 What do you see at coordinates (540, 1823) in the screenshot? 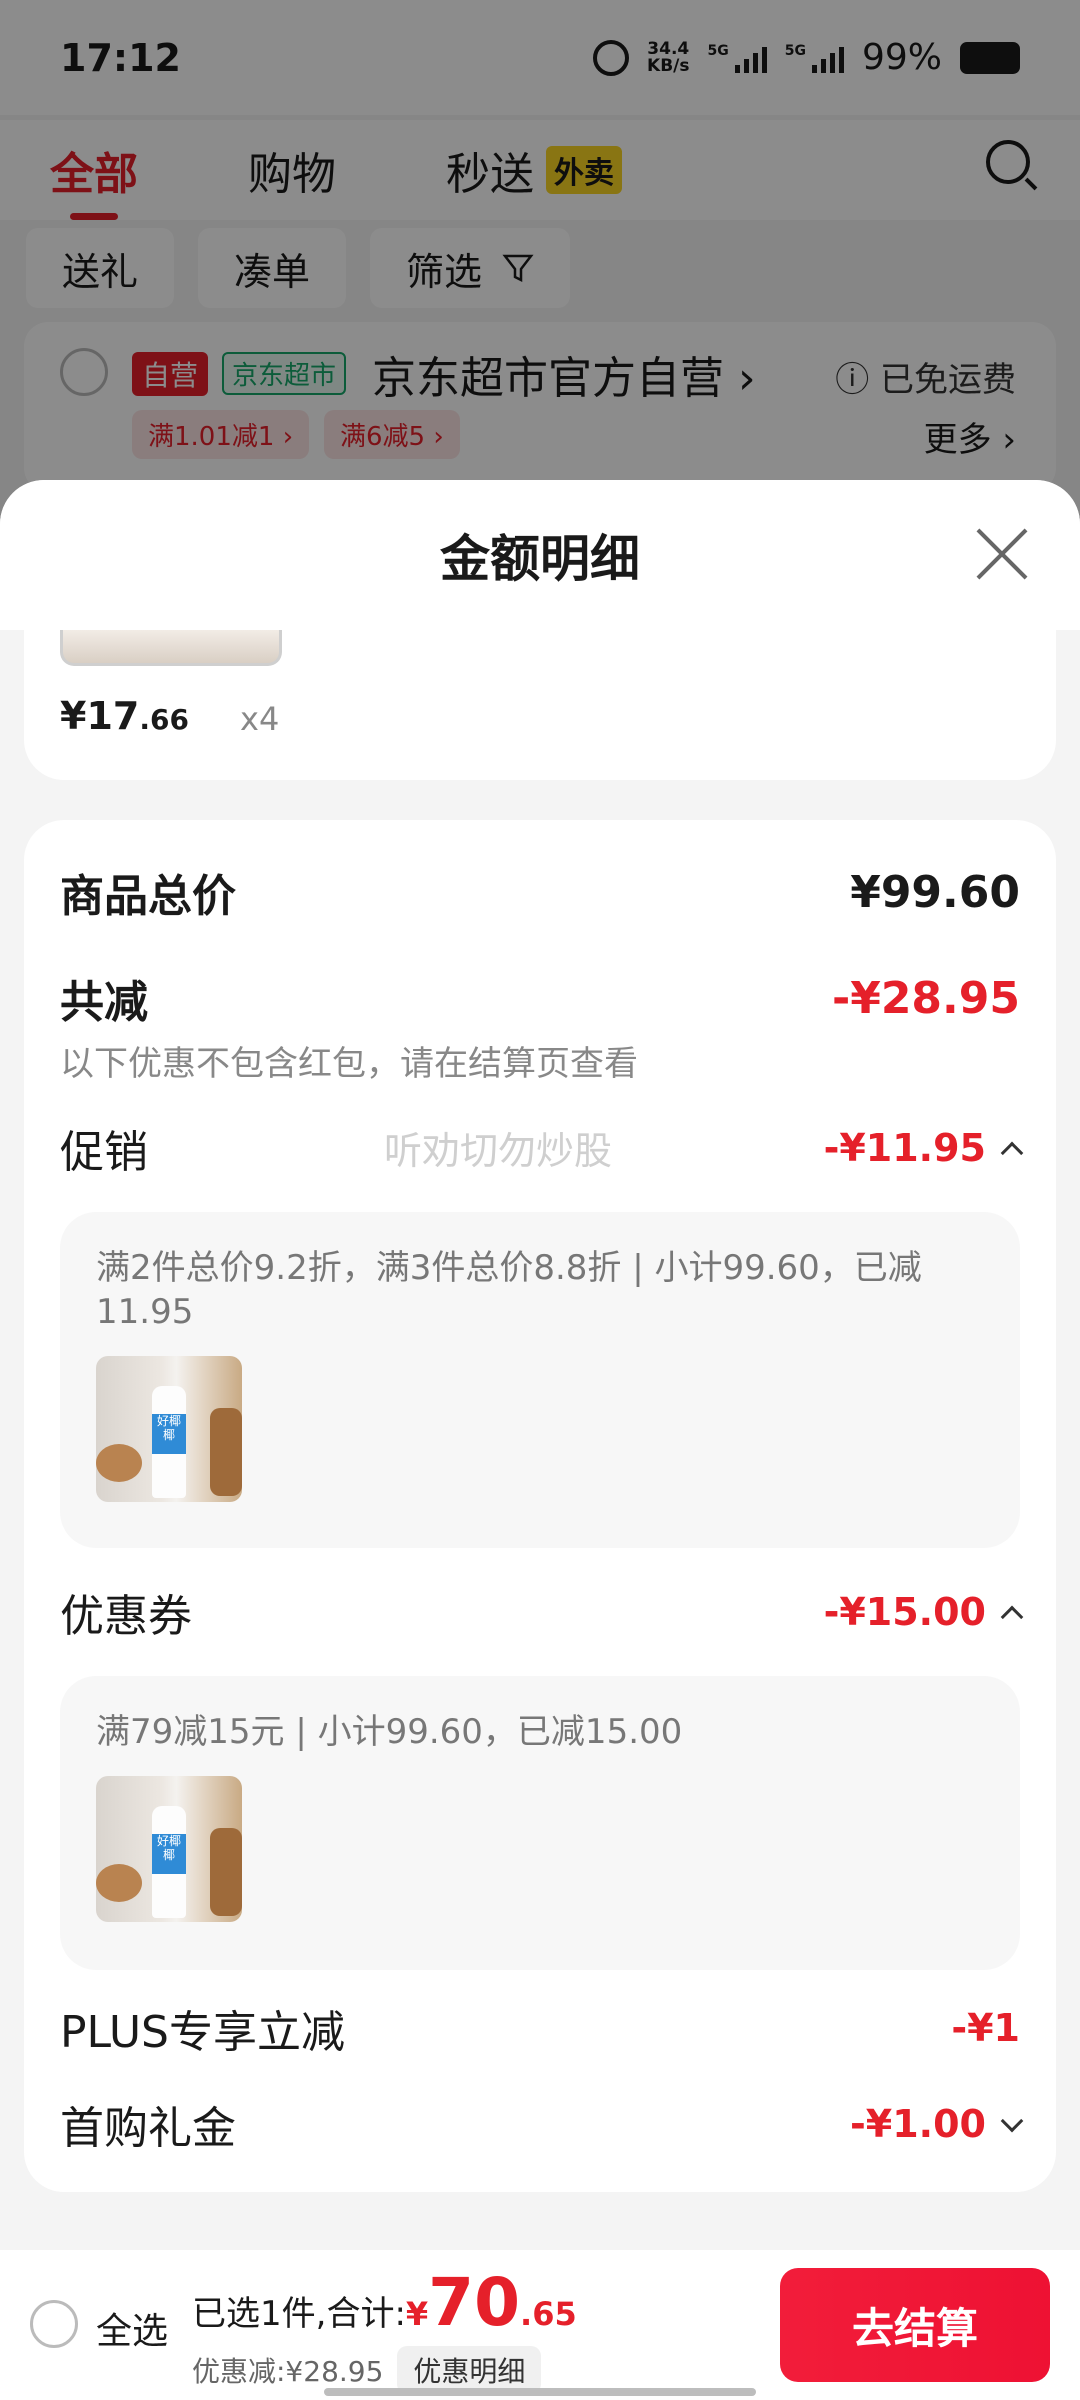
I see `coupon-detail-box: 满79减15元 | 小计99.60，已减15.00 好椰椰` at bounding box center [540, 1823].